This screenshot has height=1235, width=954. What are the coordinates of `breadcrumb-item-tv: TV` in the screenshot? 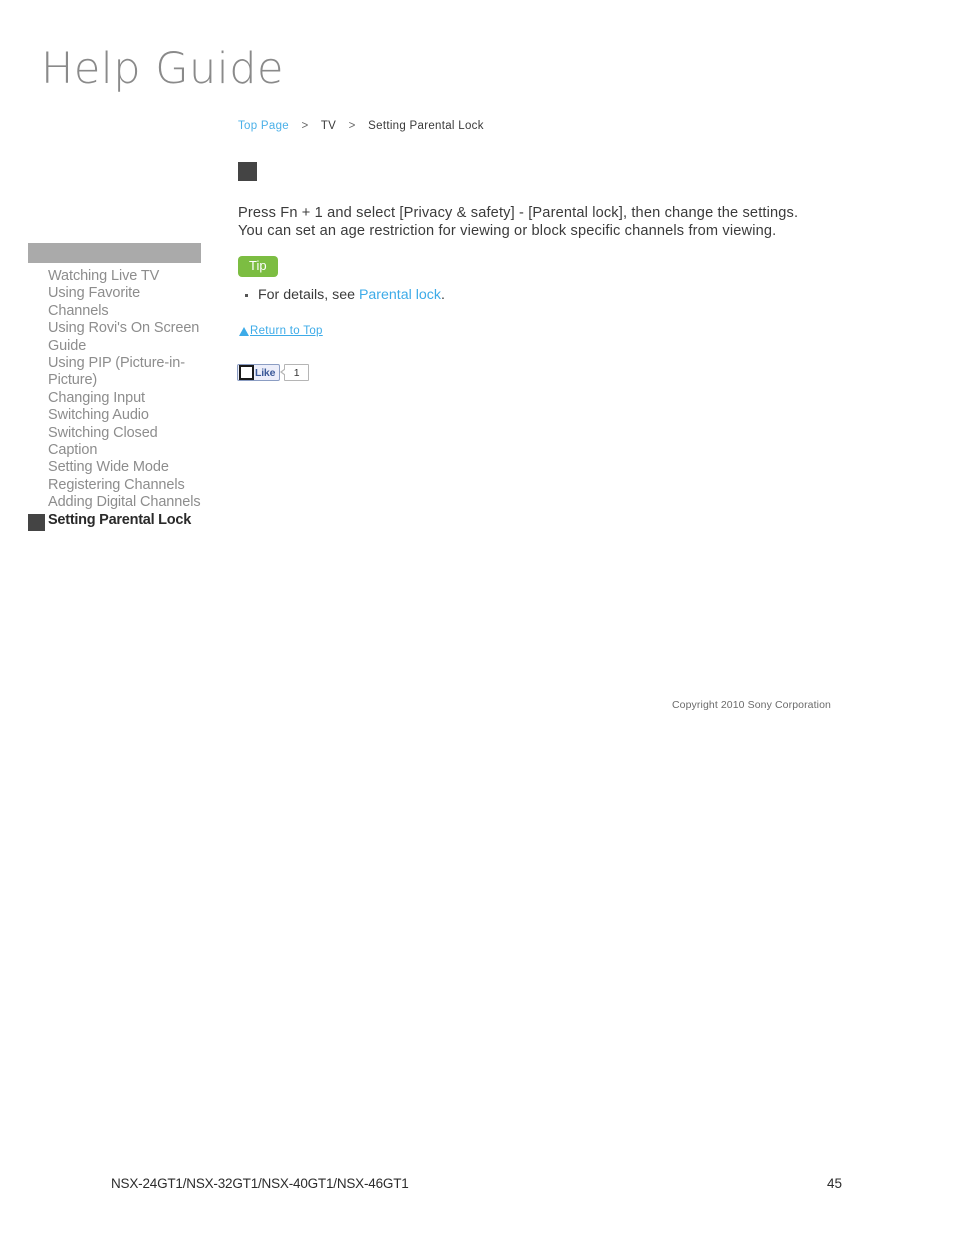 It's located at (328, 126).